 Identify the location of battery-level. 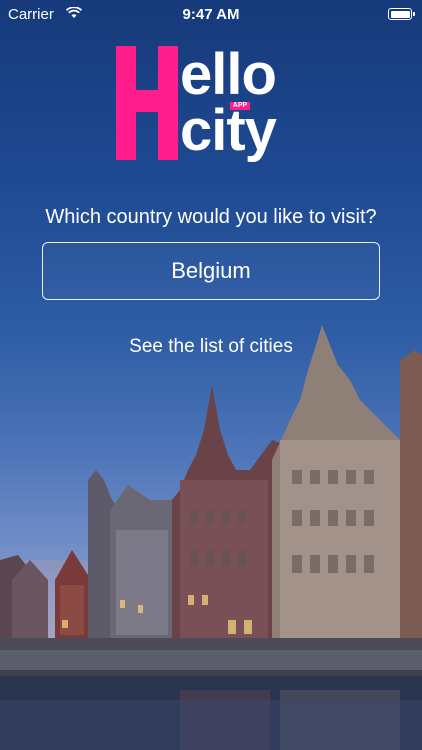
(400, 14).